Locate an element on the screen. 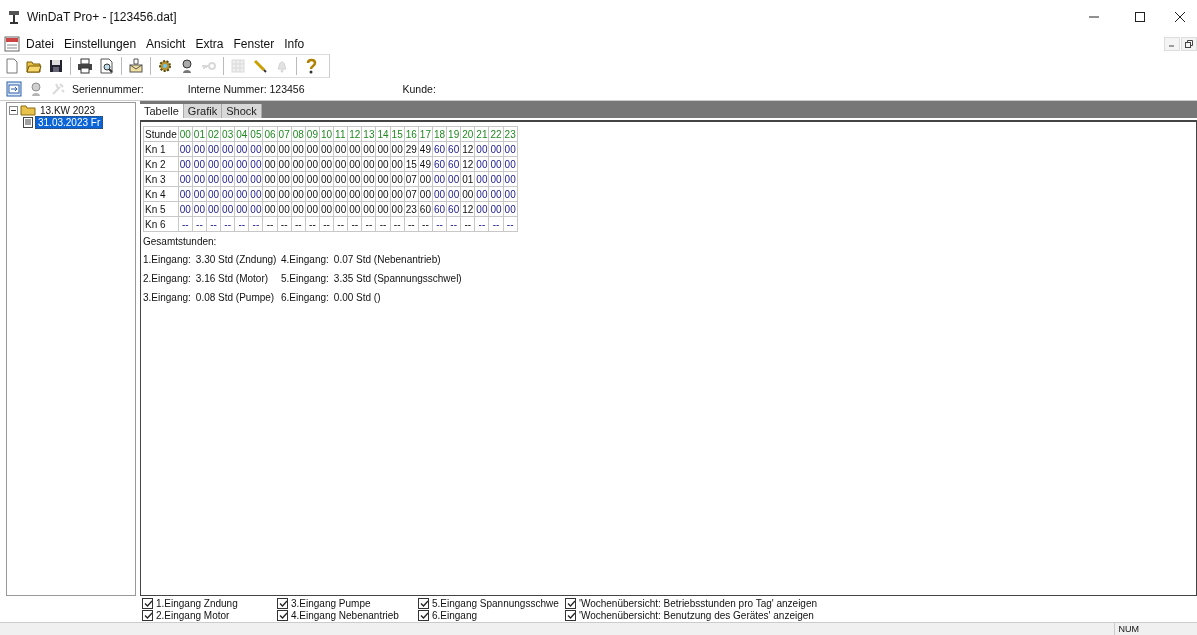 Image resolution: width=1197 pixels, height=635 pixels. column-header: 19 is located at coordinates (453, 134).